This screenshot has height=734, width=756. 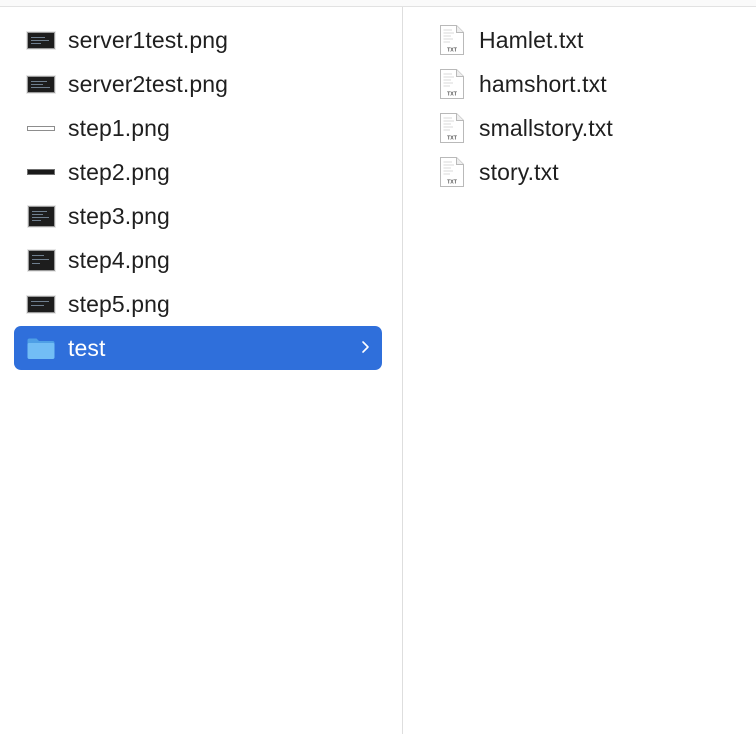 What do you see at coordinates (587, 40) in the screenshot?
I see `file-item-hamlet: TXT Hamlet.txt` at bounding box center [587, 40].